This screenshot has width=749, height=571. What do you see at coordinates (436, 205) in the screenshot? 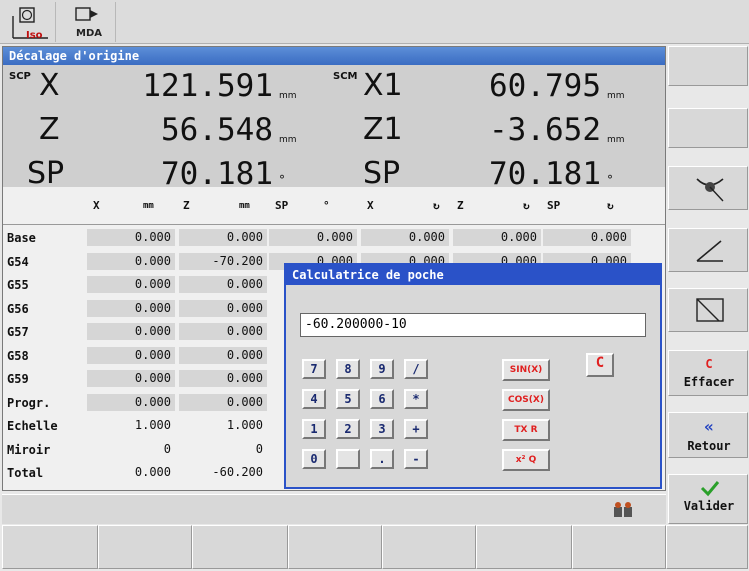
I see `col-unit: ↻` at bounding box center [436, 205].